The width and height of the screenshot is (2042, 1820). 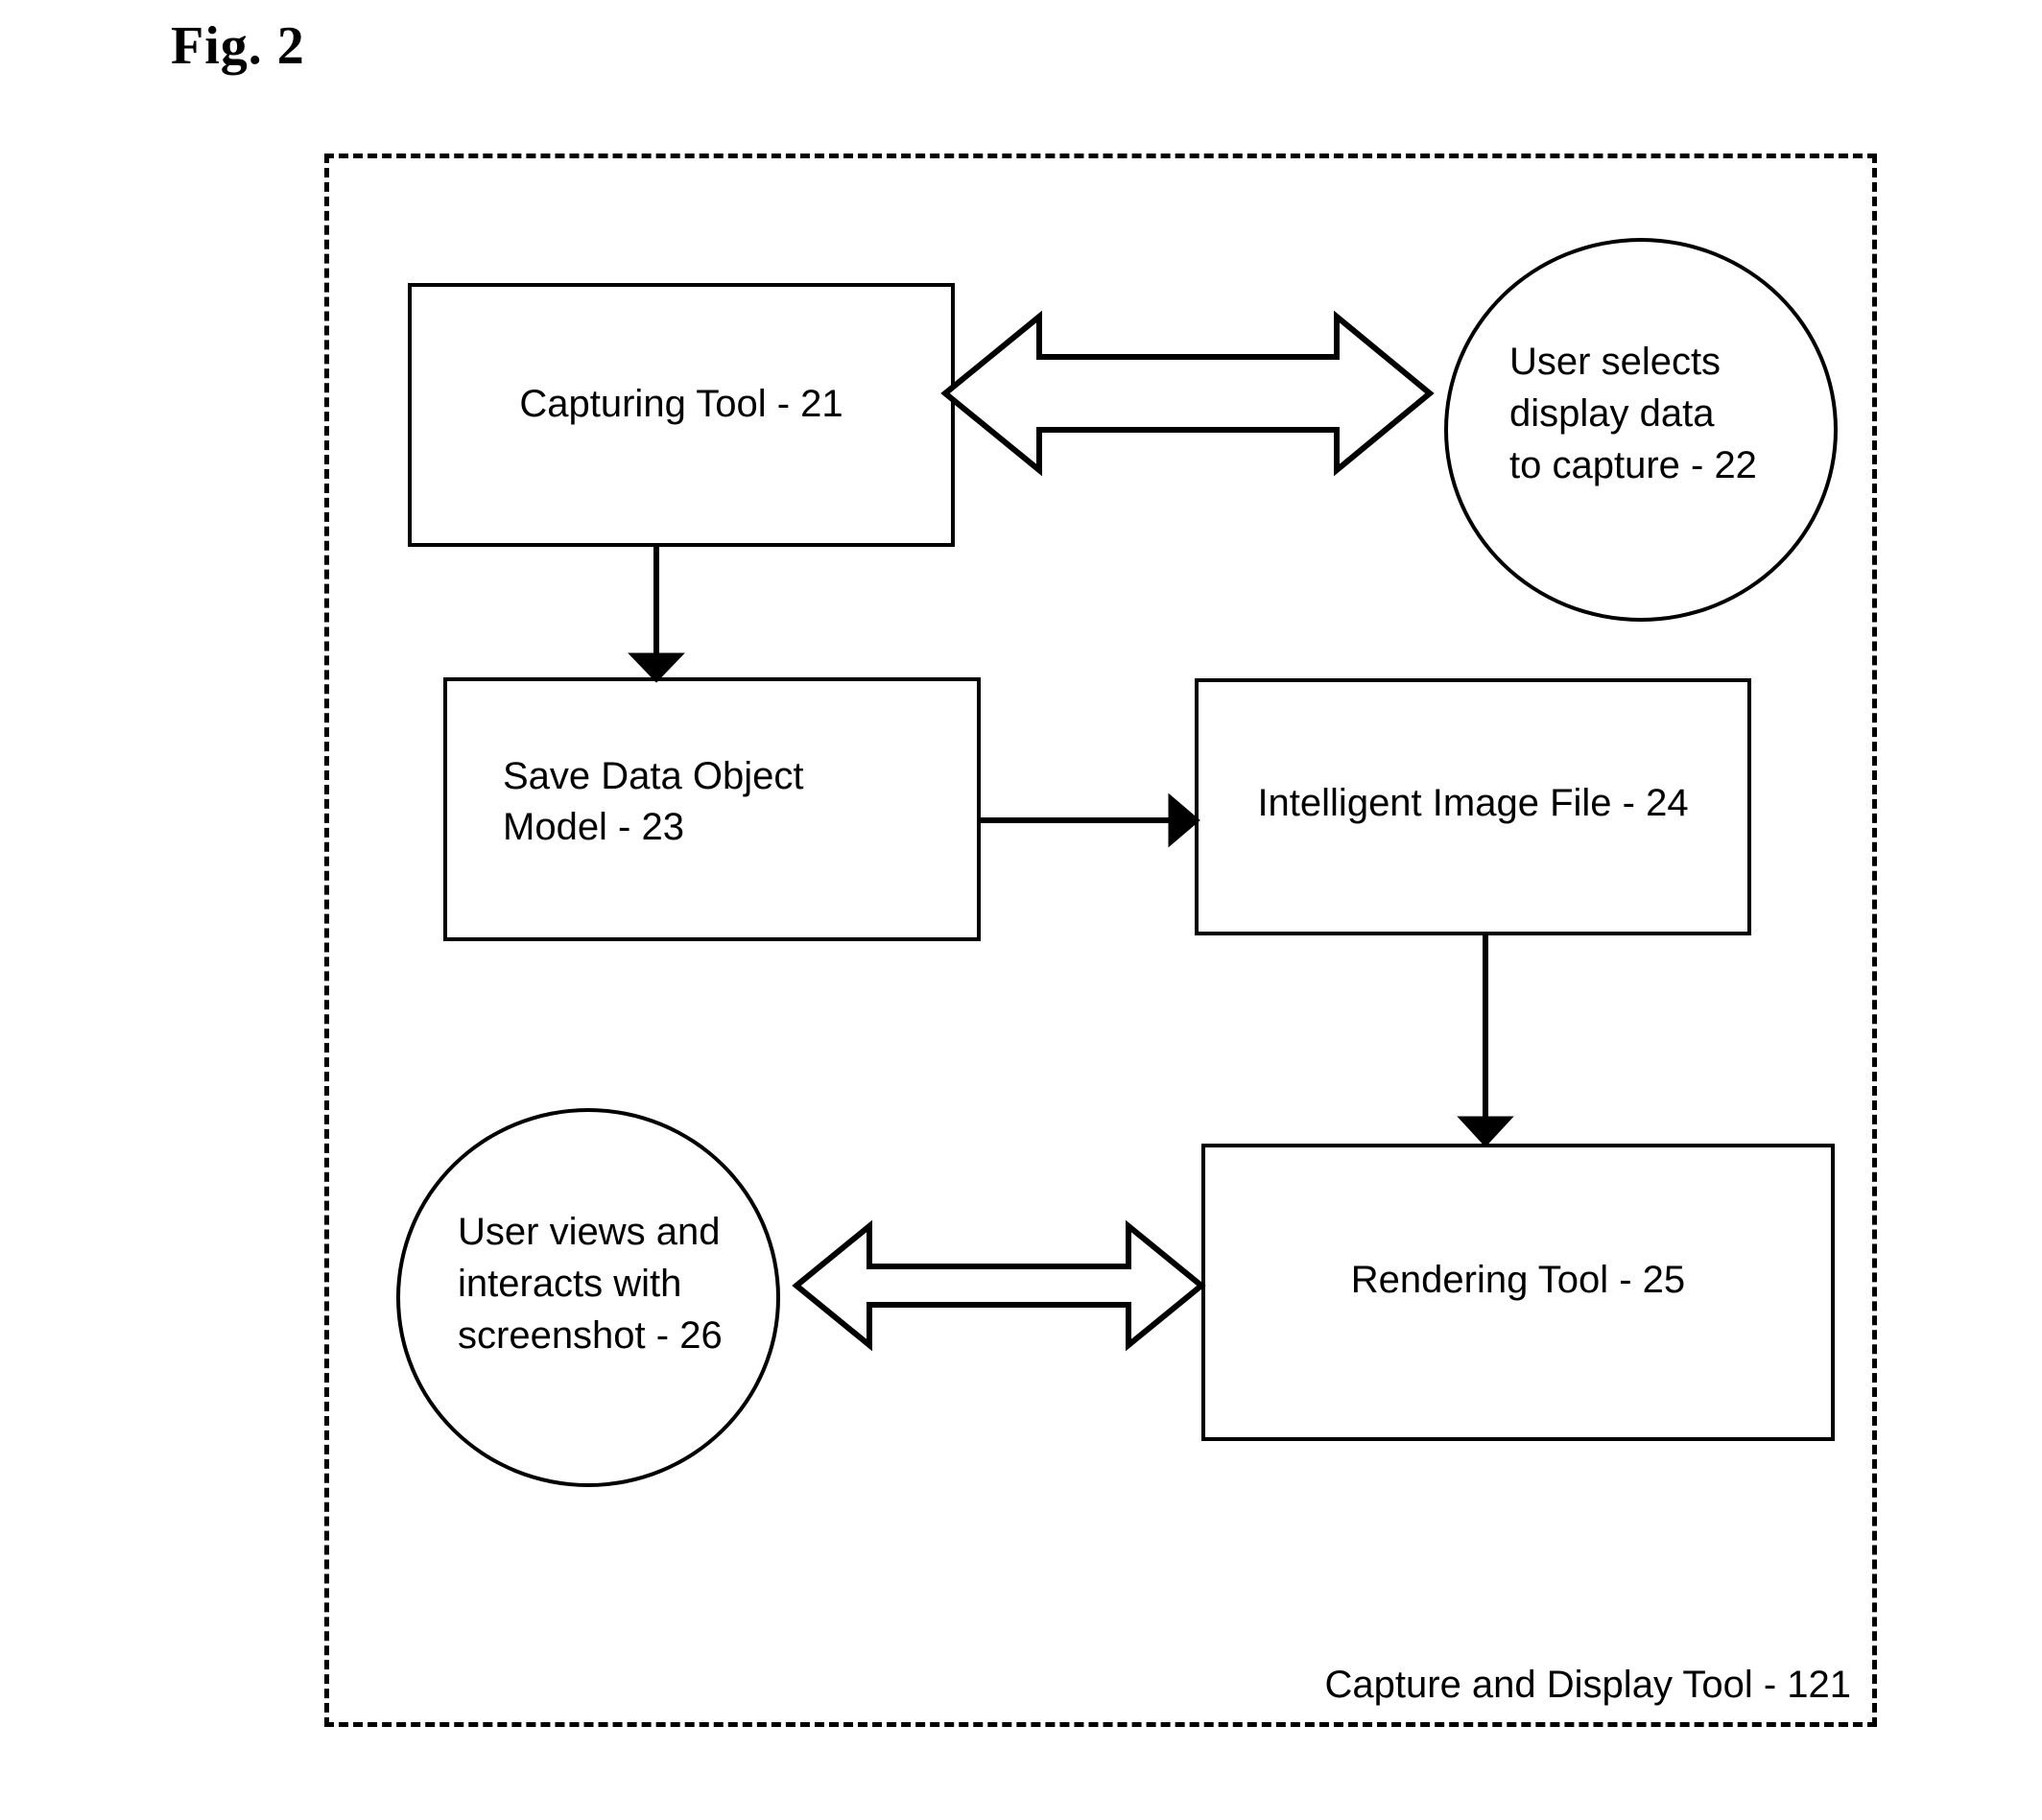 I want to click on node-rendering-tool-label: Rendering Tool - 25, so click(x=1518, y=1280).